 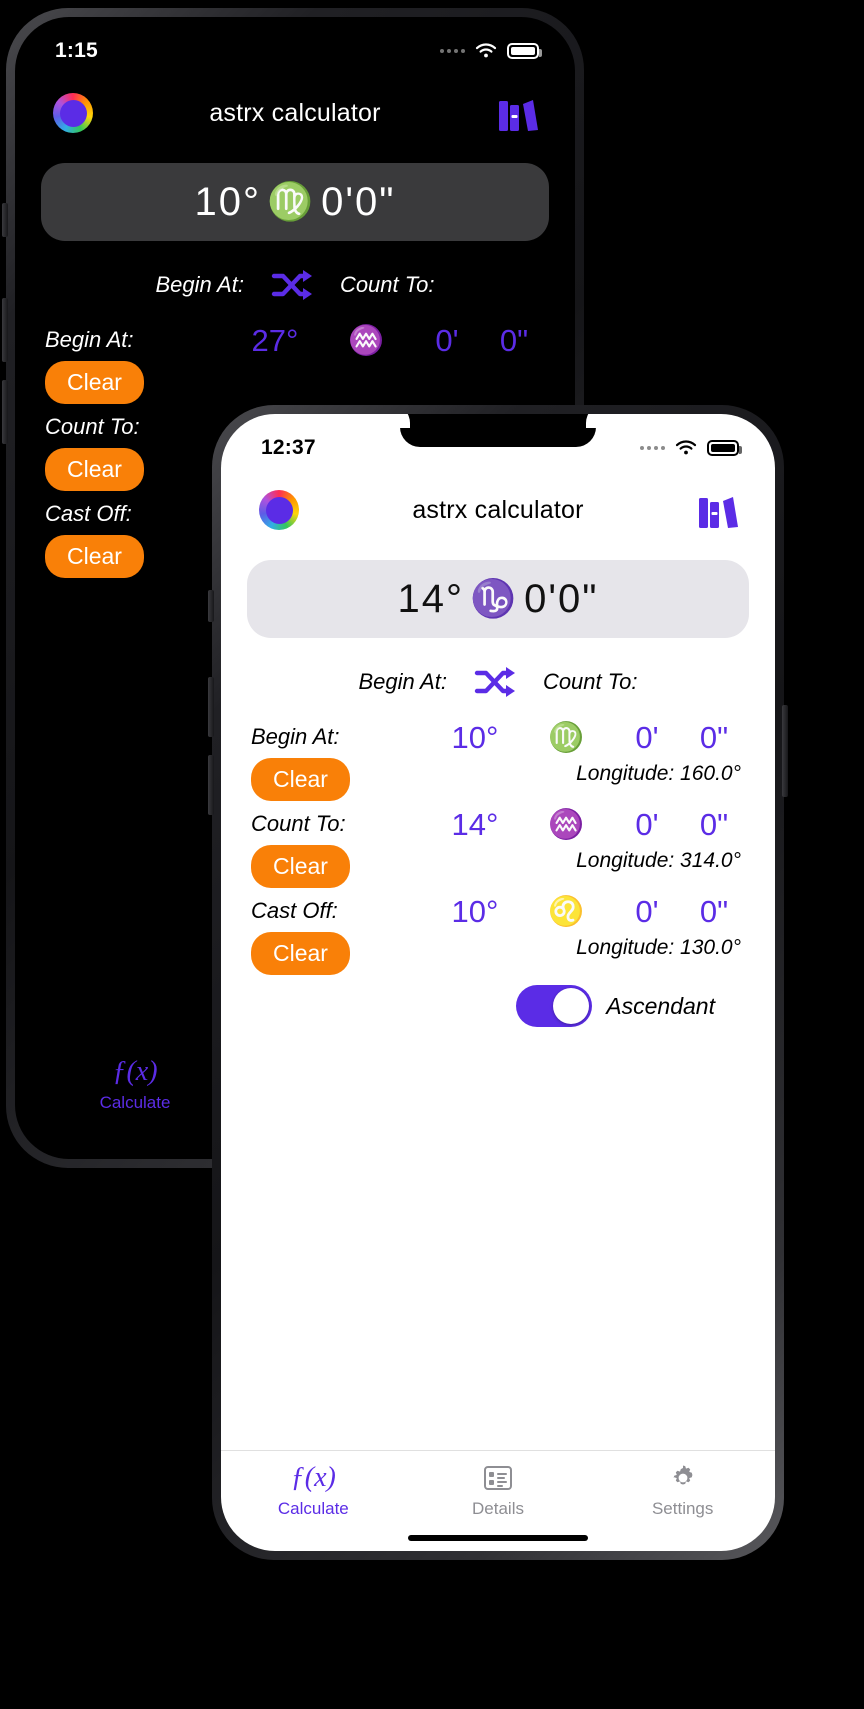 What do you see at coordinates (76, 50) in the screenshot?
I see `status-time: 1:15` at bounding box center [76, 50].